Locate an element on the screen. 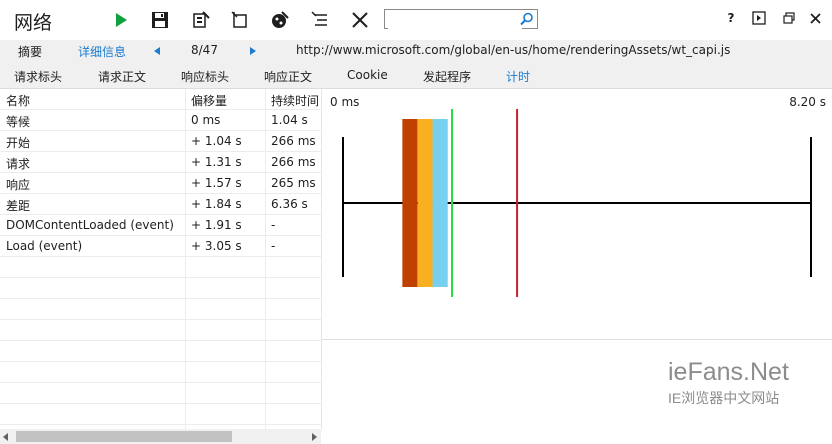 The width and height of the screenshot is (832, 444). row-name: 开始 is located at coordinates (18, 143).